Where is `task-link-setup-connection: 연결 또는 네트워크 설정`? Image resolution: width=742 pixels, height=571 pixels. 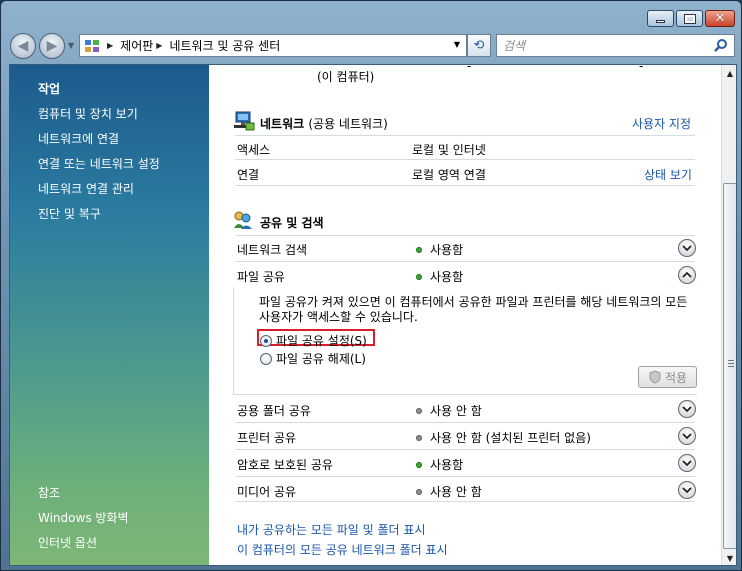
task-link-setup-connection: 연결 또는 네트워크 설정 is located at coordinates (99, 163).